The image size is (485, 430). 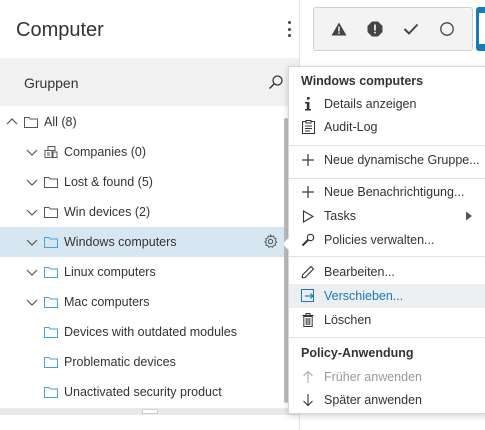 I want to click on groups-label: Gruppen, so click(x=51, y=83).